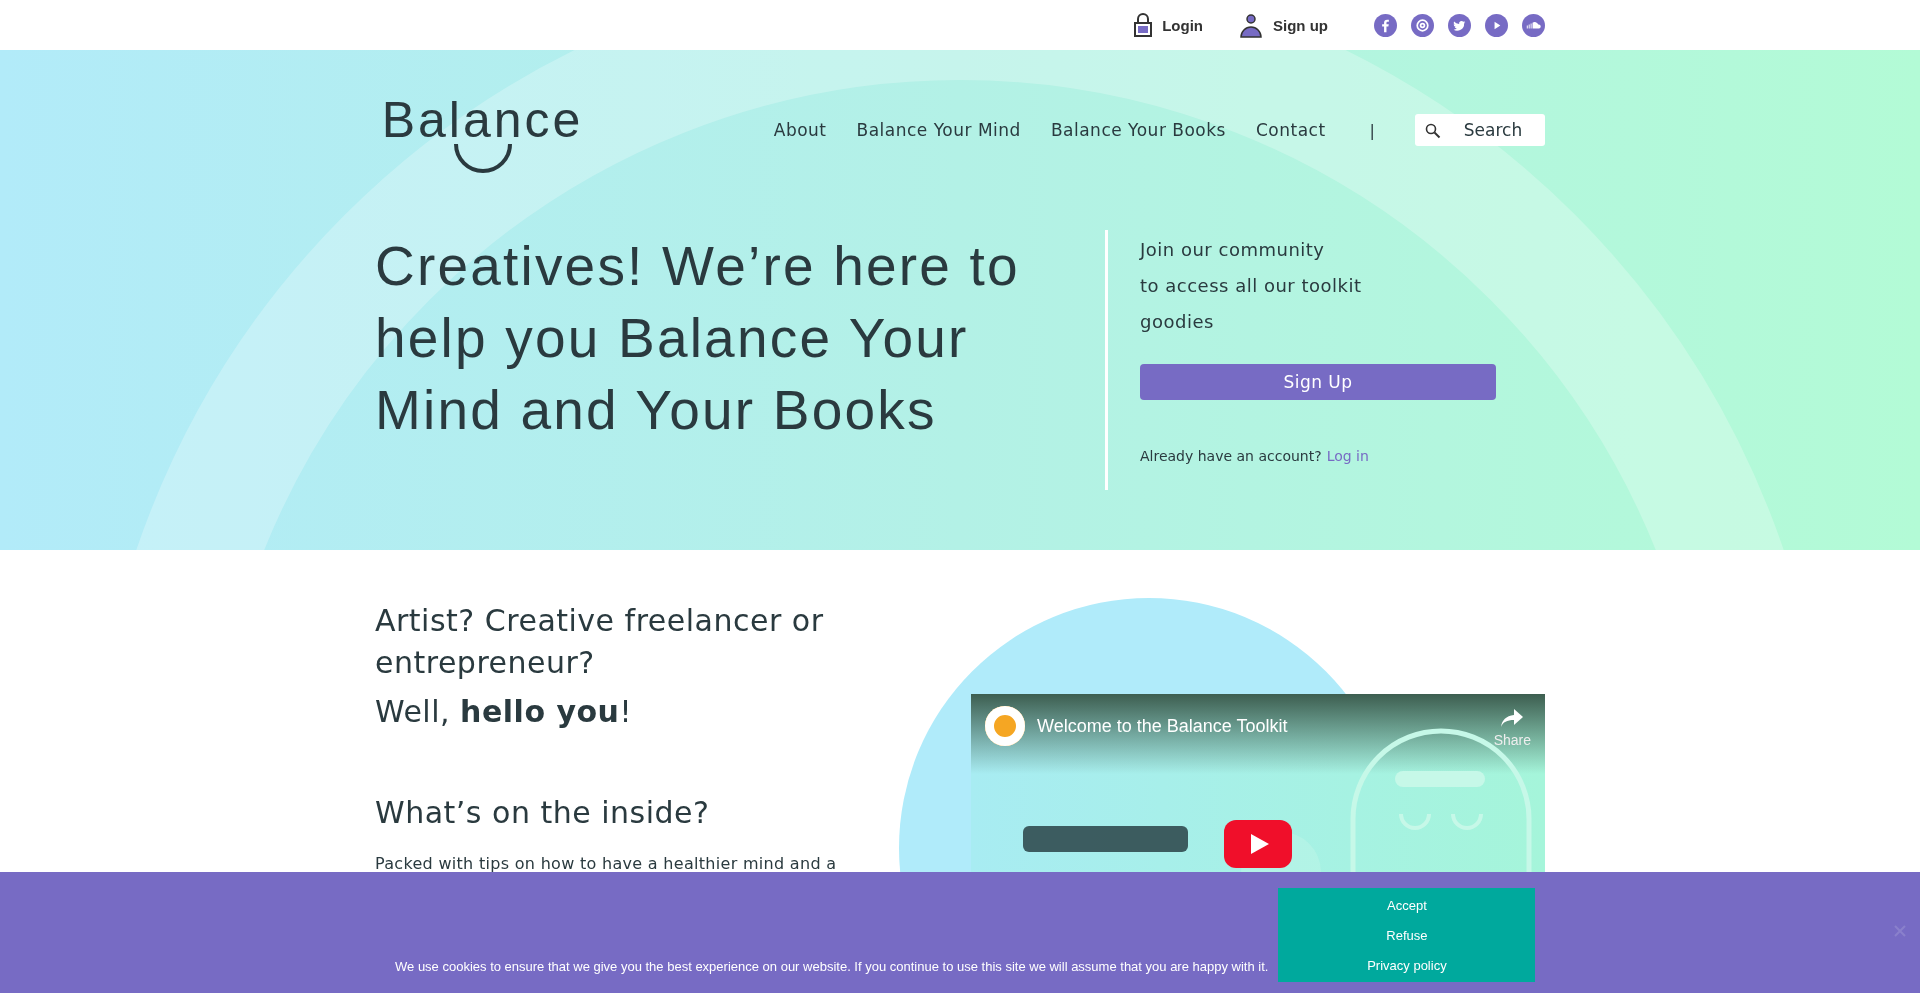  Describe the element at coordinates (1422, 25) in the screenshot. I see `instagram-icon` at that location.